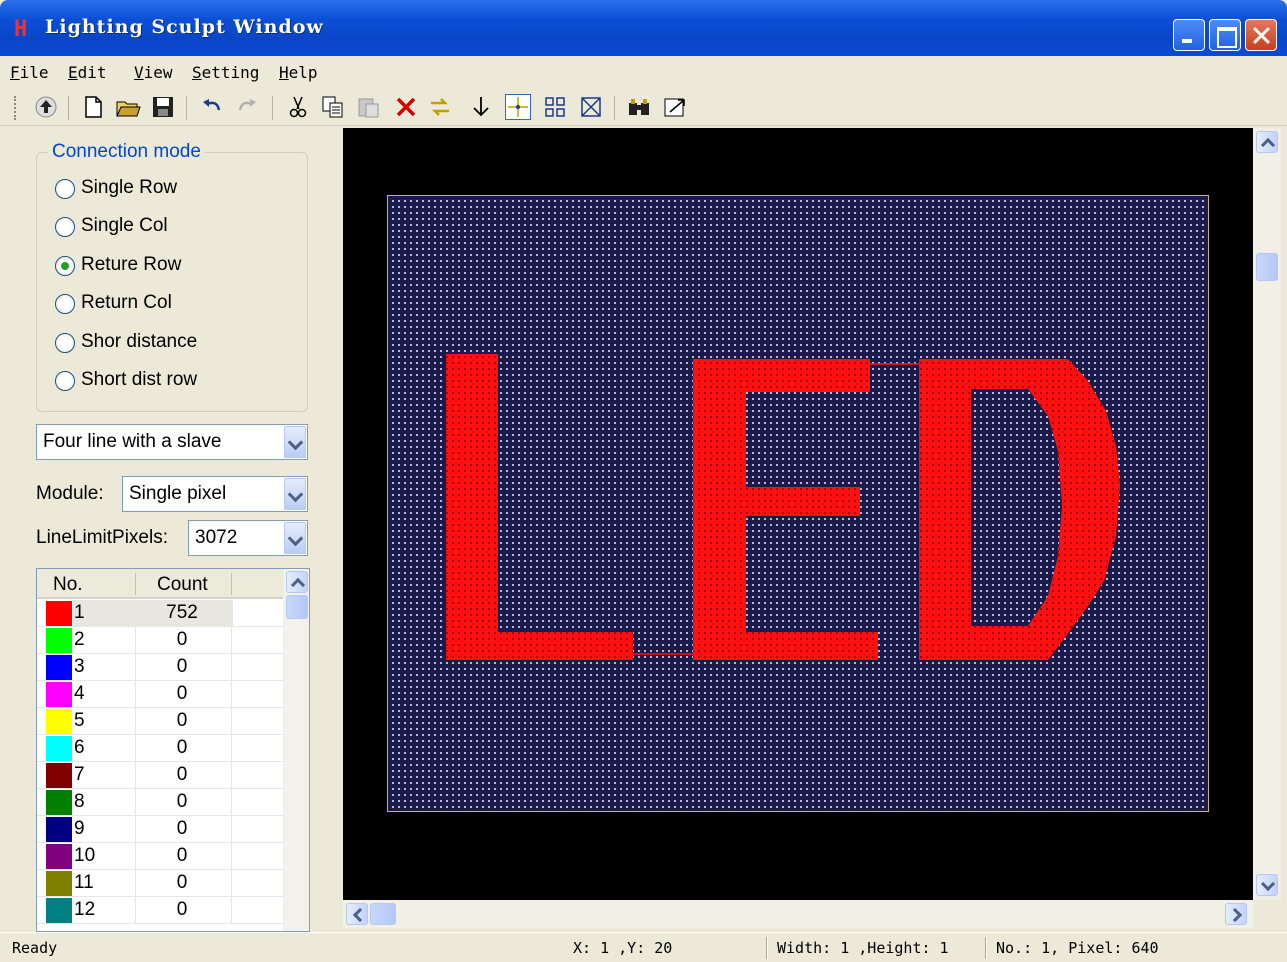  I want to click on table-row: 20, so click(160, 640).